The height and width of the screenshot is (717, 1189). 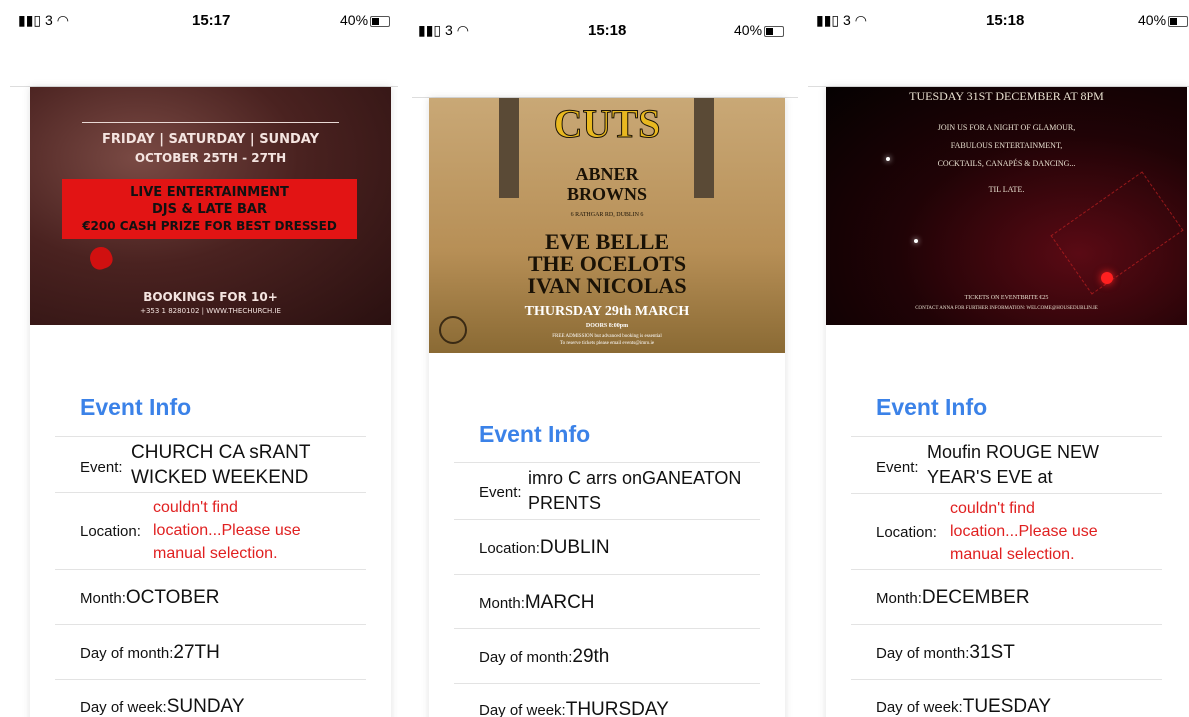 What do you see at coordinates (607, 326) in the screenshot?
I see `poster-doors: DOORS 8:00pm` at bounding box center [607, 326].